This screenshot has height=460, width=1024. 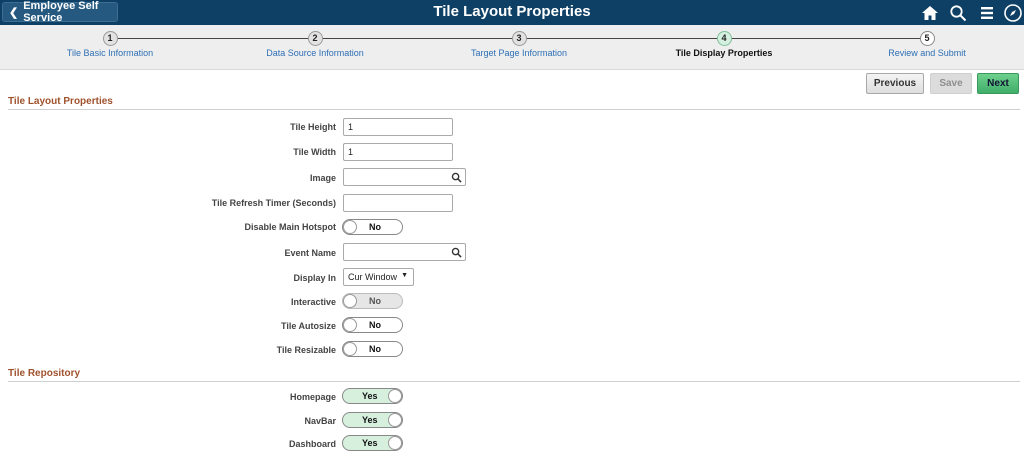 I want to click on event-name-label: Event Name, so click(x=310, y=253).